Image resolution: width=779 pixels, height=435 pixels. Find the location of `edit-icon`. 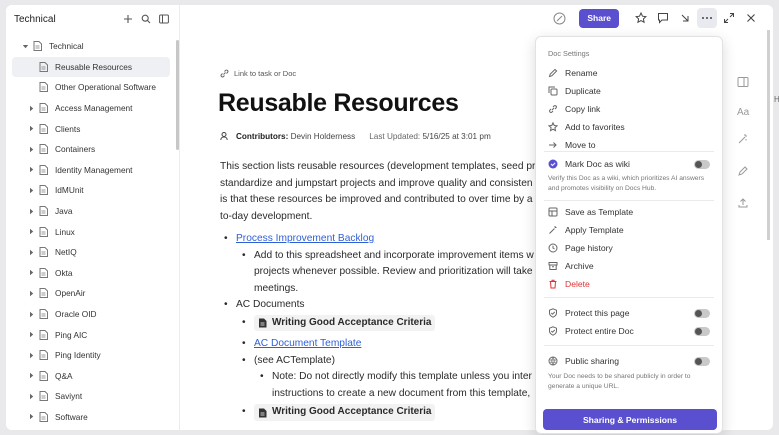

edit-icon is located at coordinates (745, 173).